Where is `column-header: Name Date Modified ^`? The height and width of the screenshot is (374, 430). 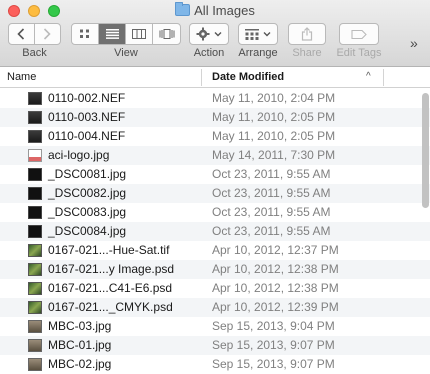 column-header: Name Date Modified ^ is located at coordinates (215, 77).